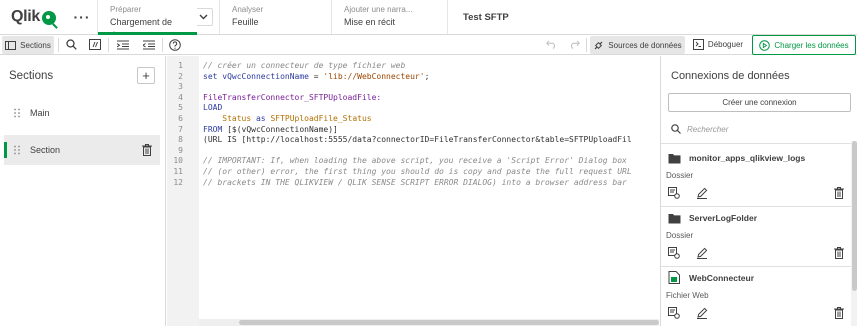 This screenshot has width=857, height=326. What do you see at coordinates (28, 45) in the screenshot?
I see `sections-toggle-button: Sections` at bounding box center [28, 45].